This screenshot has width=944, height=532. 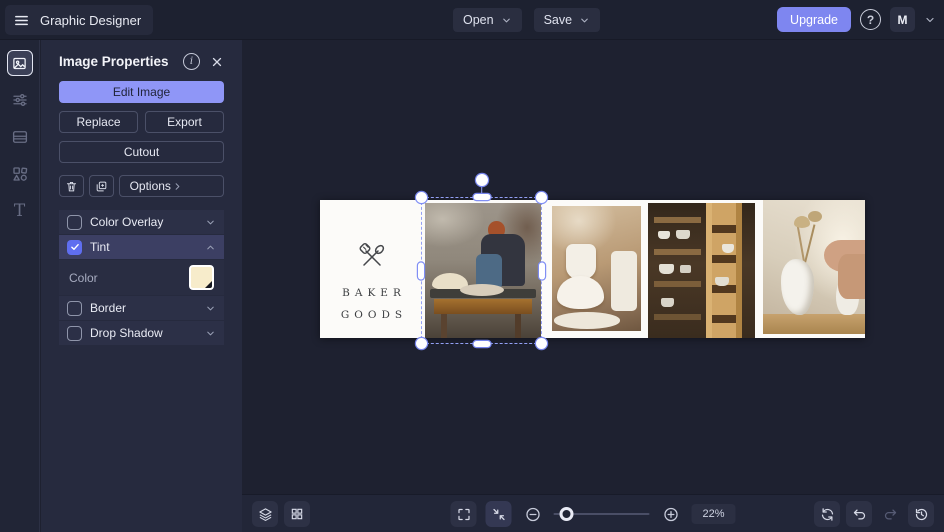 I want to click on undo-button, so click(x=859, y=514).